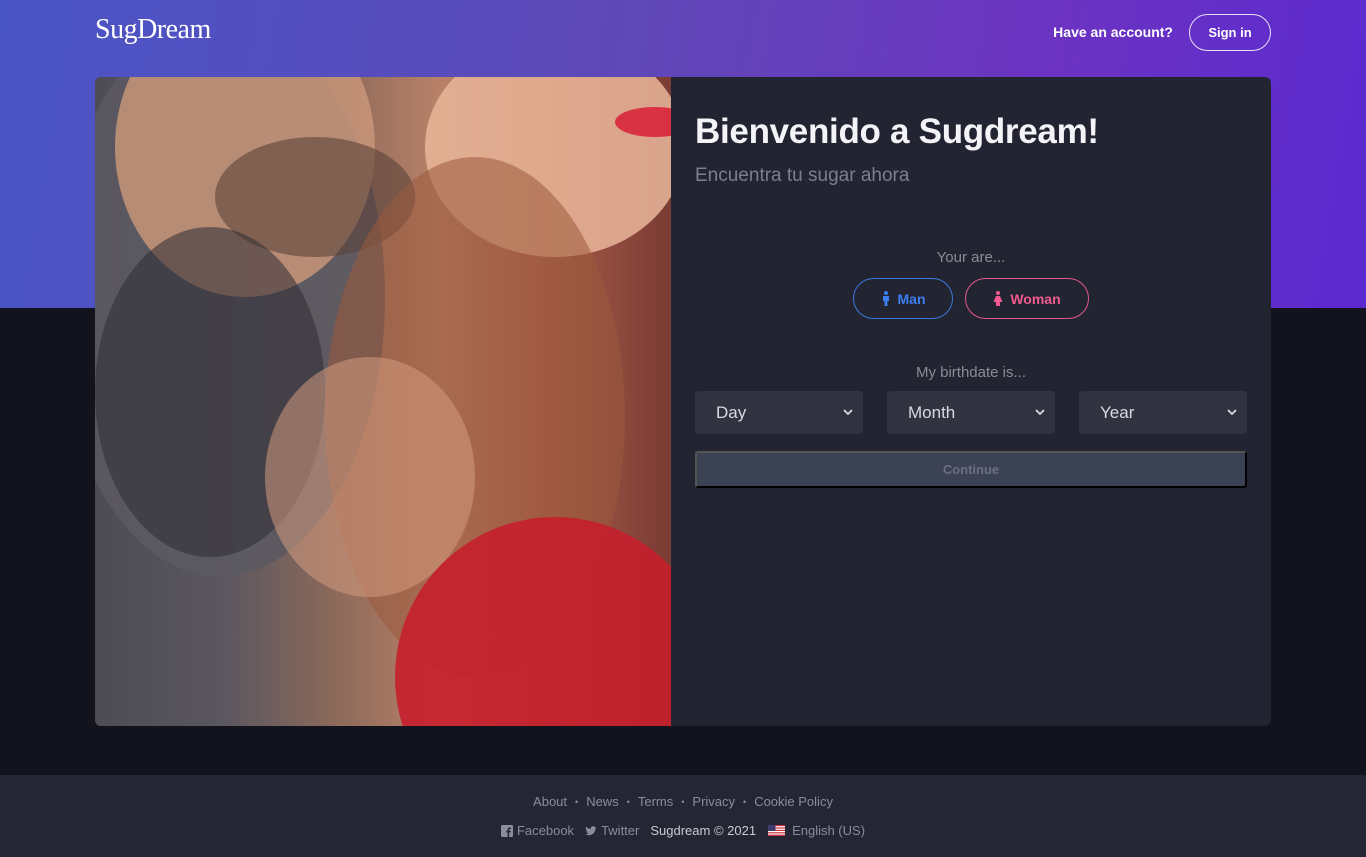 The height and width of the screenshot is (857, 1366). I want to click on year-select: Year, so click(1163, 412).